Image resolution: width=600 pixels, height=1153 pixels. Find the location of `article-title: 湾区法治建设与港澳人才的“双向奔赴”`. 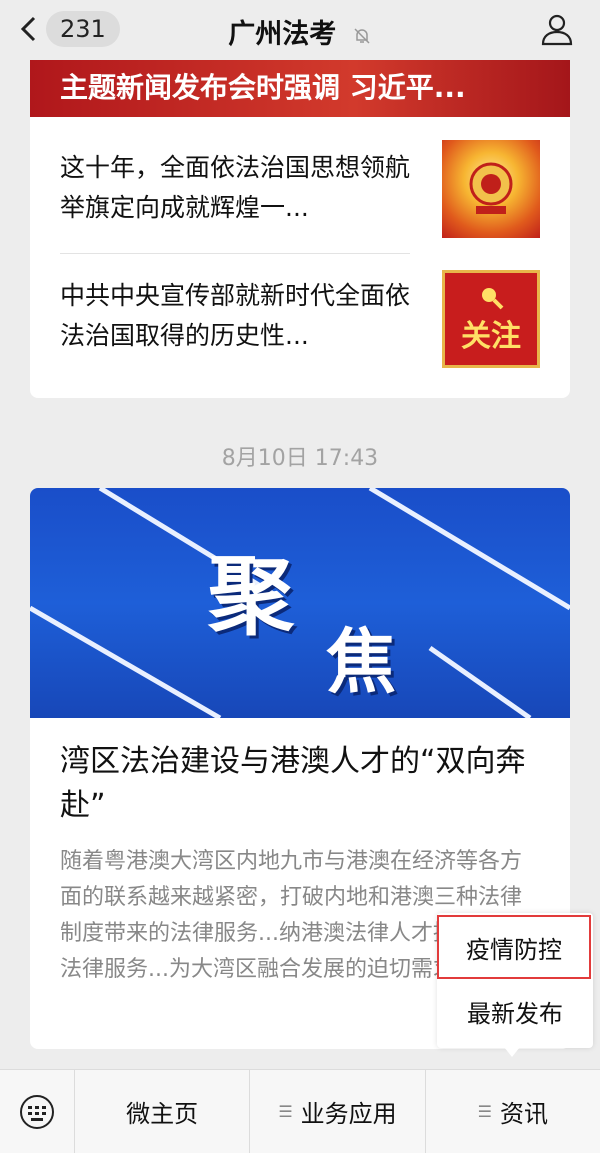

article-title: 湾区法治建设与港澳人才的“双向奔赴” is located at coordinates (293, 783).